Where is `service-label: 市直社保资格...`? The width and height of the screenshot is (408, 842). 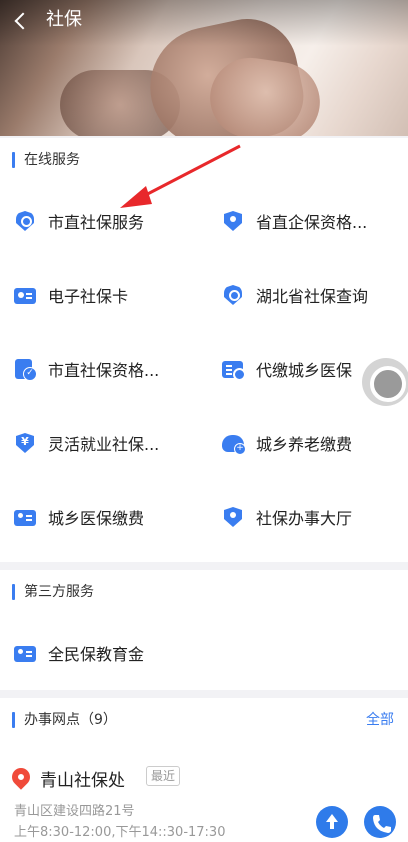
service-label: 市直社保资格... is located at coordinates (104, 370).